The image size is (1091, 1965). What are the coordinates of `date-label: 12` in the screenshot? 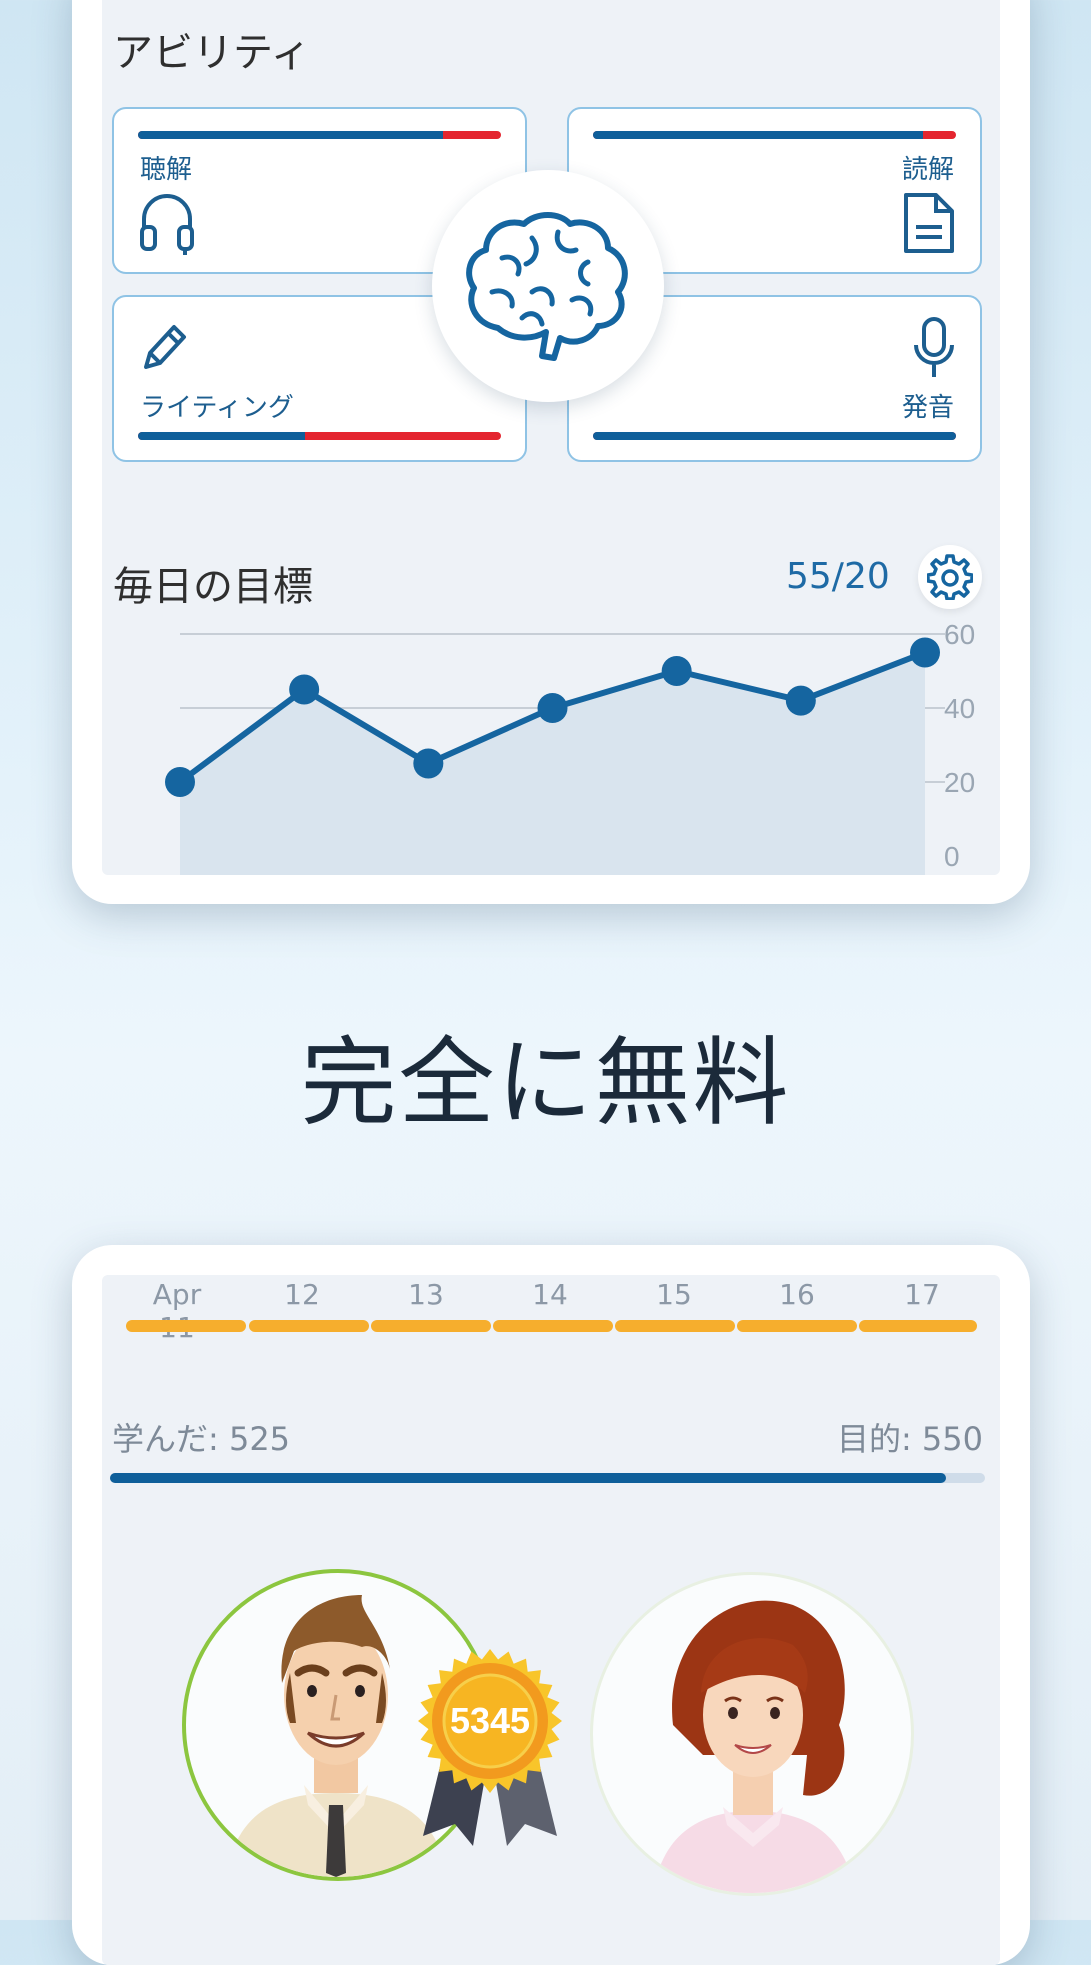 It's located at (302, 1294).